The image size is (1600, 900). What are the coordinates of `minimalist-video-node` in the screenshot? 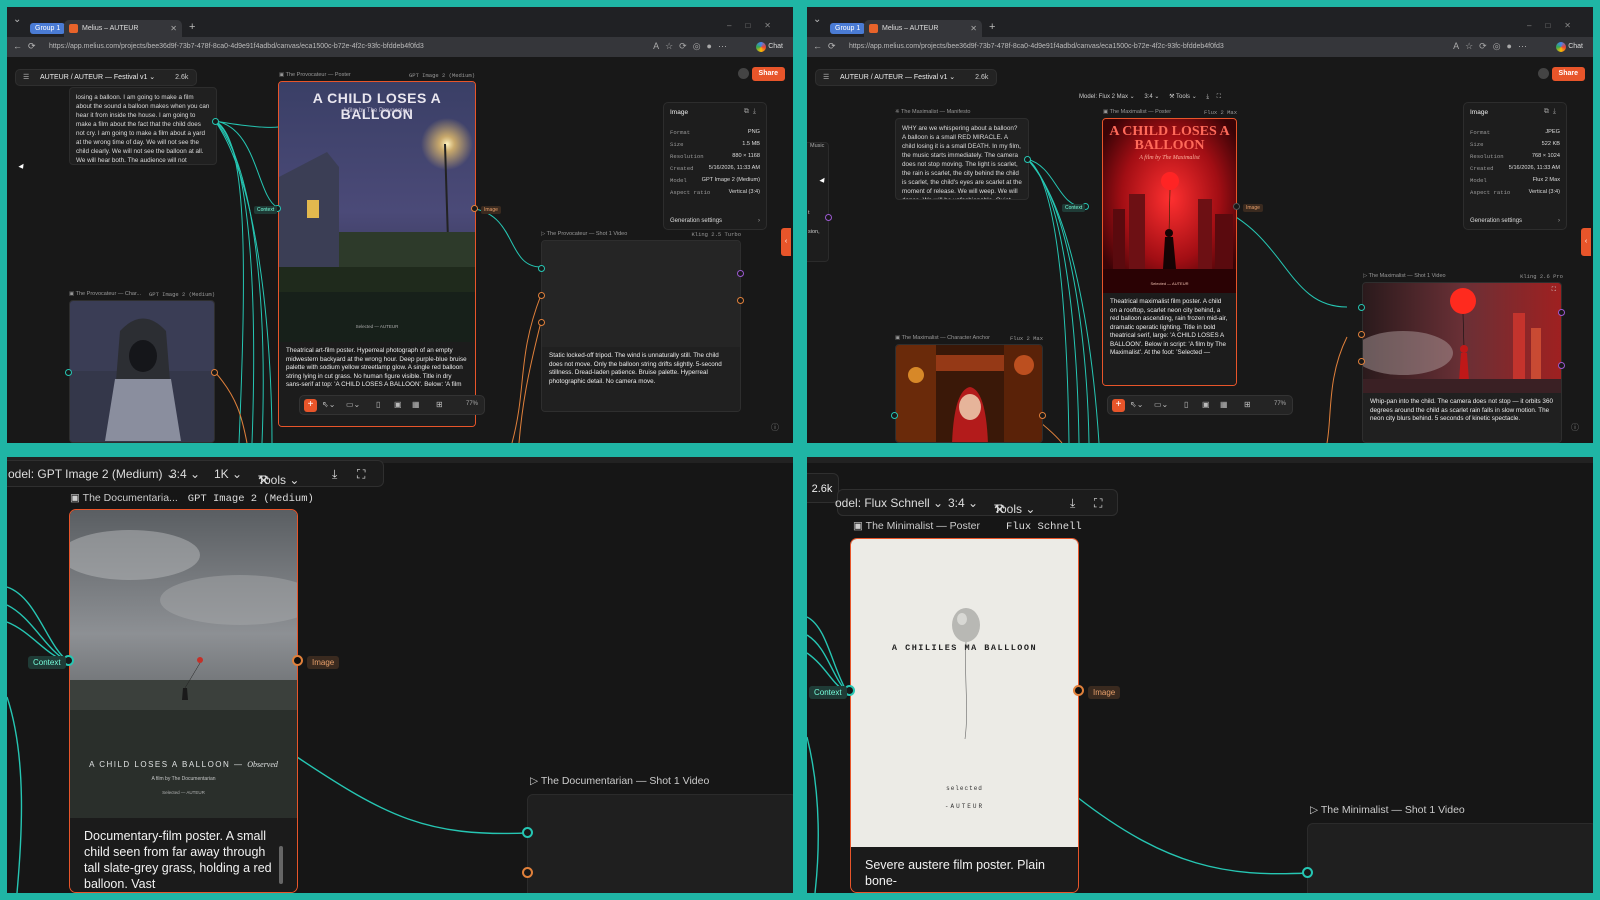 It's located at (1450, 858).